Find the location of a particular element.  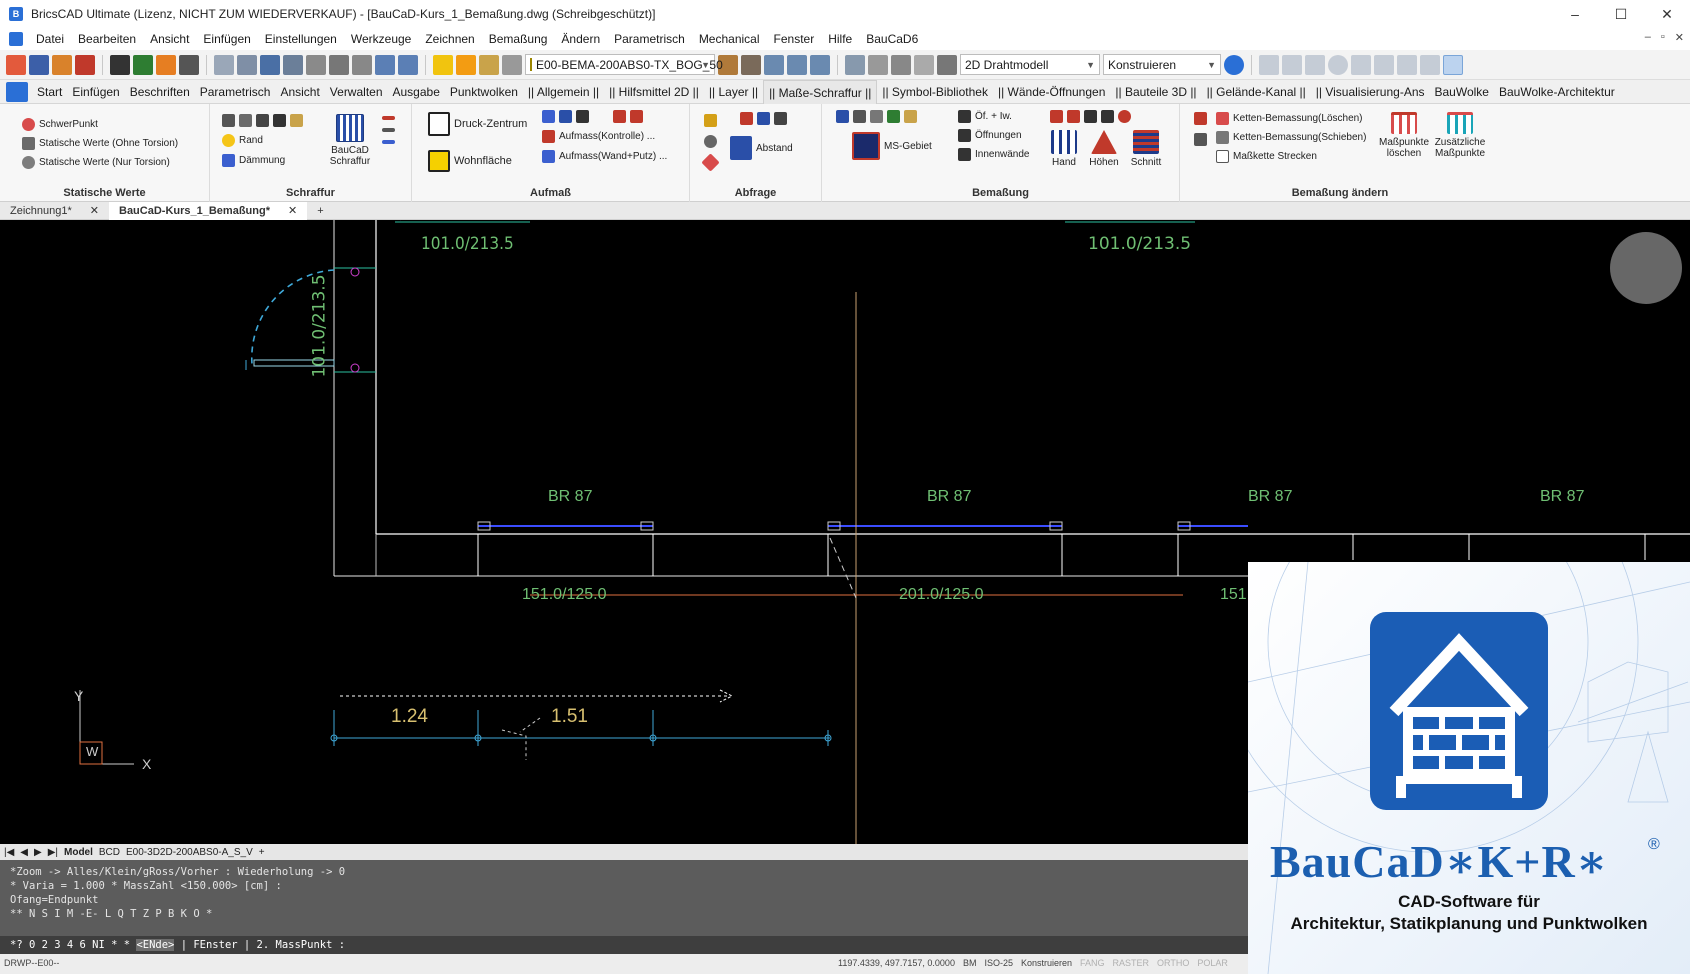

tab-allgemein: || Allgemein || is located at coordinates (563, 92).